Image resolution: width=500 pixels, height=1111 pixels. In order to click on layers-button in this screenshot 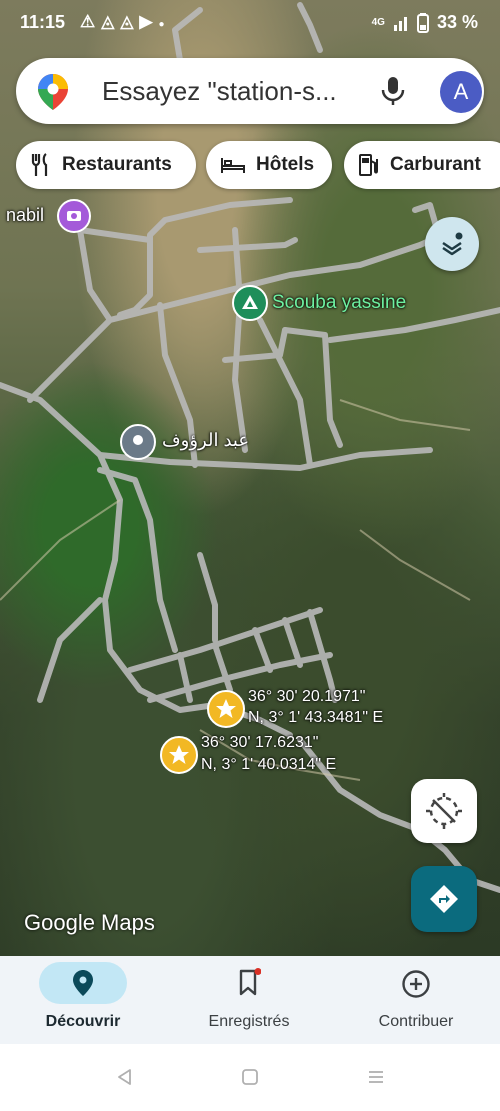, I will do `click(452, 244)`.